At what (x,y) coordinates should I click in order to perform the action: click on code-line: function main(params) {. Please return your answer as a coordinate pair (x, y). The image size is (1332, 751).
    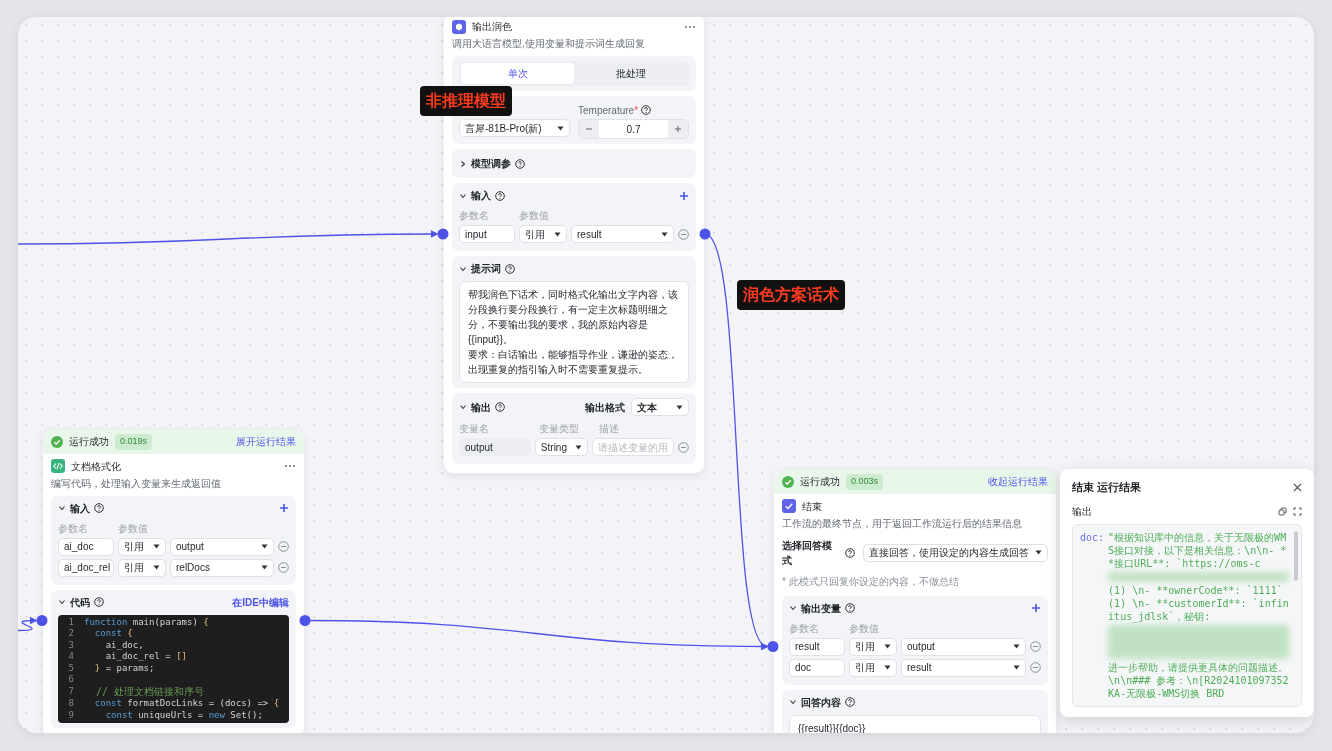
    Looking at the image, I should click on (146, 622).